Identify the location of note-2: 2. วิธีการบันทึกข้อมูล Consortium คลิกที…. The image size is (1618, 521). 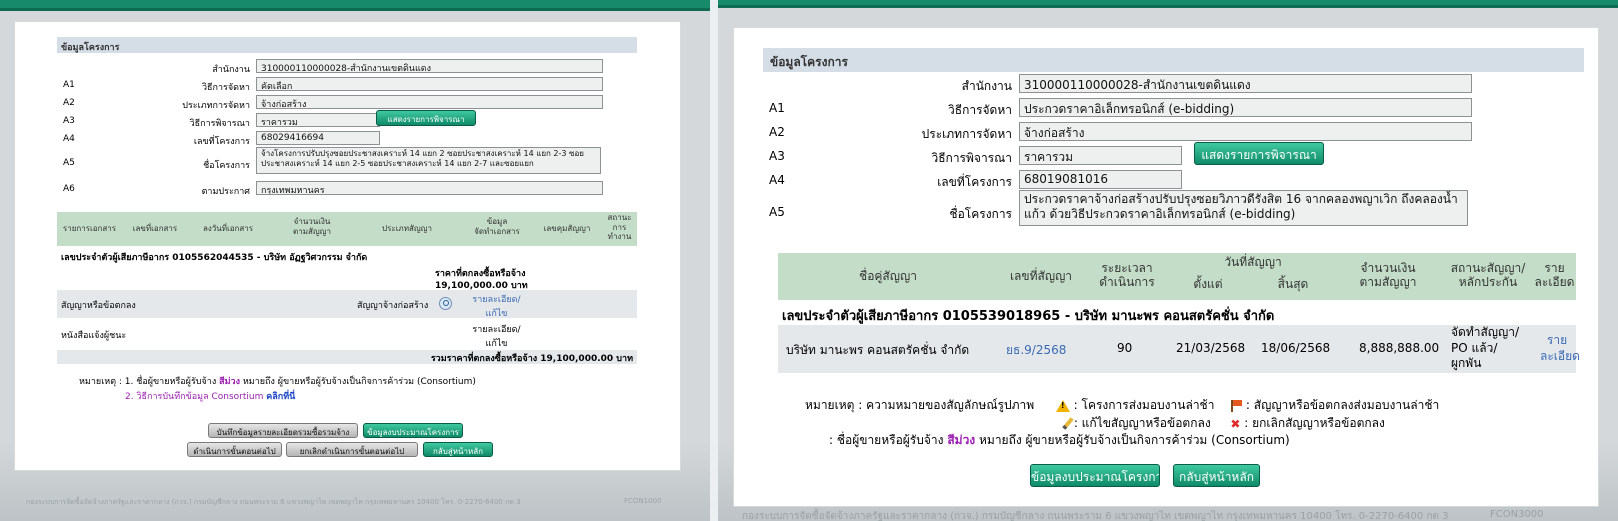
(210, 396).